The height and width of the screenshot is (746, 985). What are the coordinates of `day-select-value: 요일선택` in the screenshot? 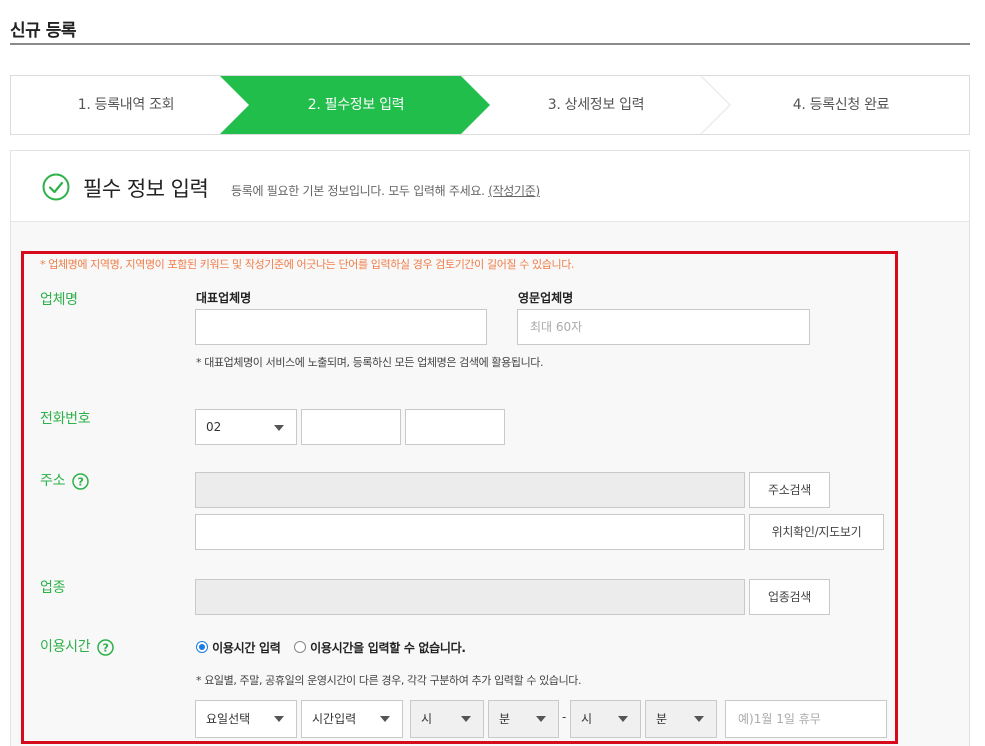 It's located at (228, 719).